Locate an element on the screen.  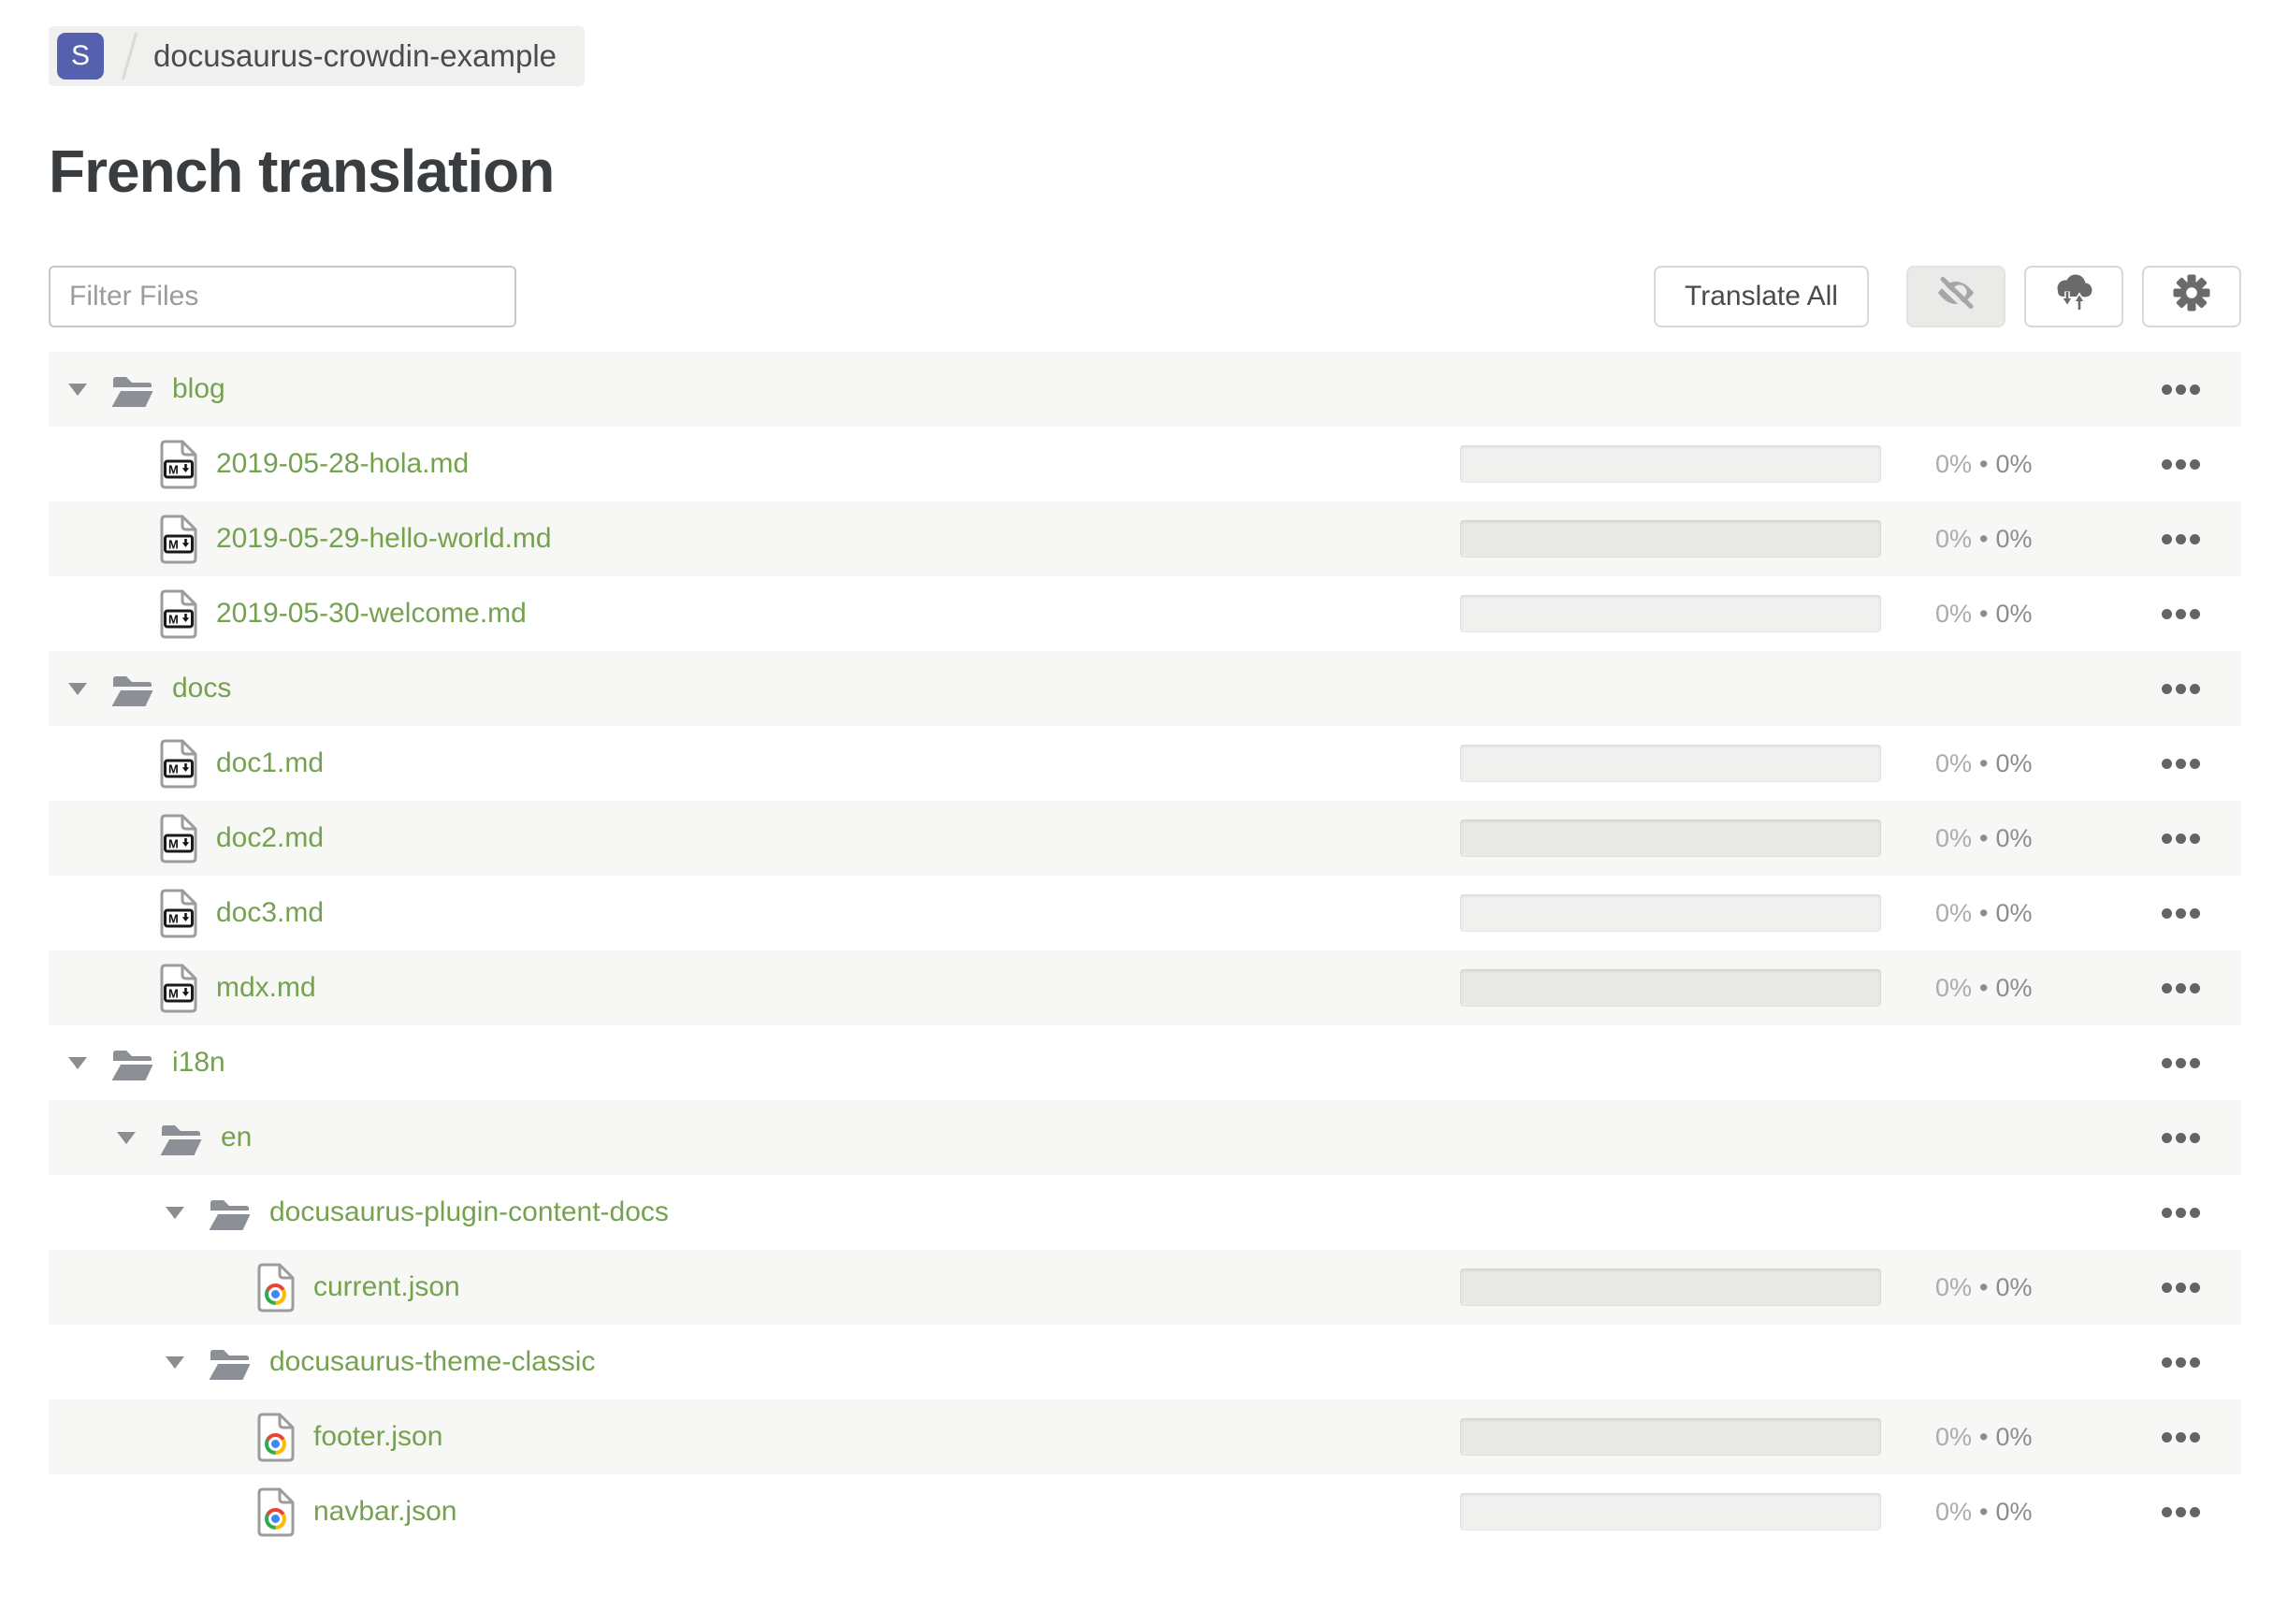
tree-item-name-link: docs is located at coordinates (201, 688).